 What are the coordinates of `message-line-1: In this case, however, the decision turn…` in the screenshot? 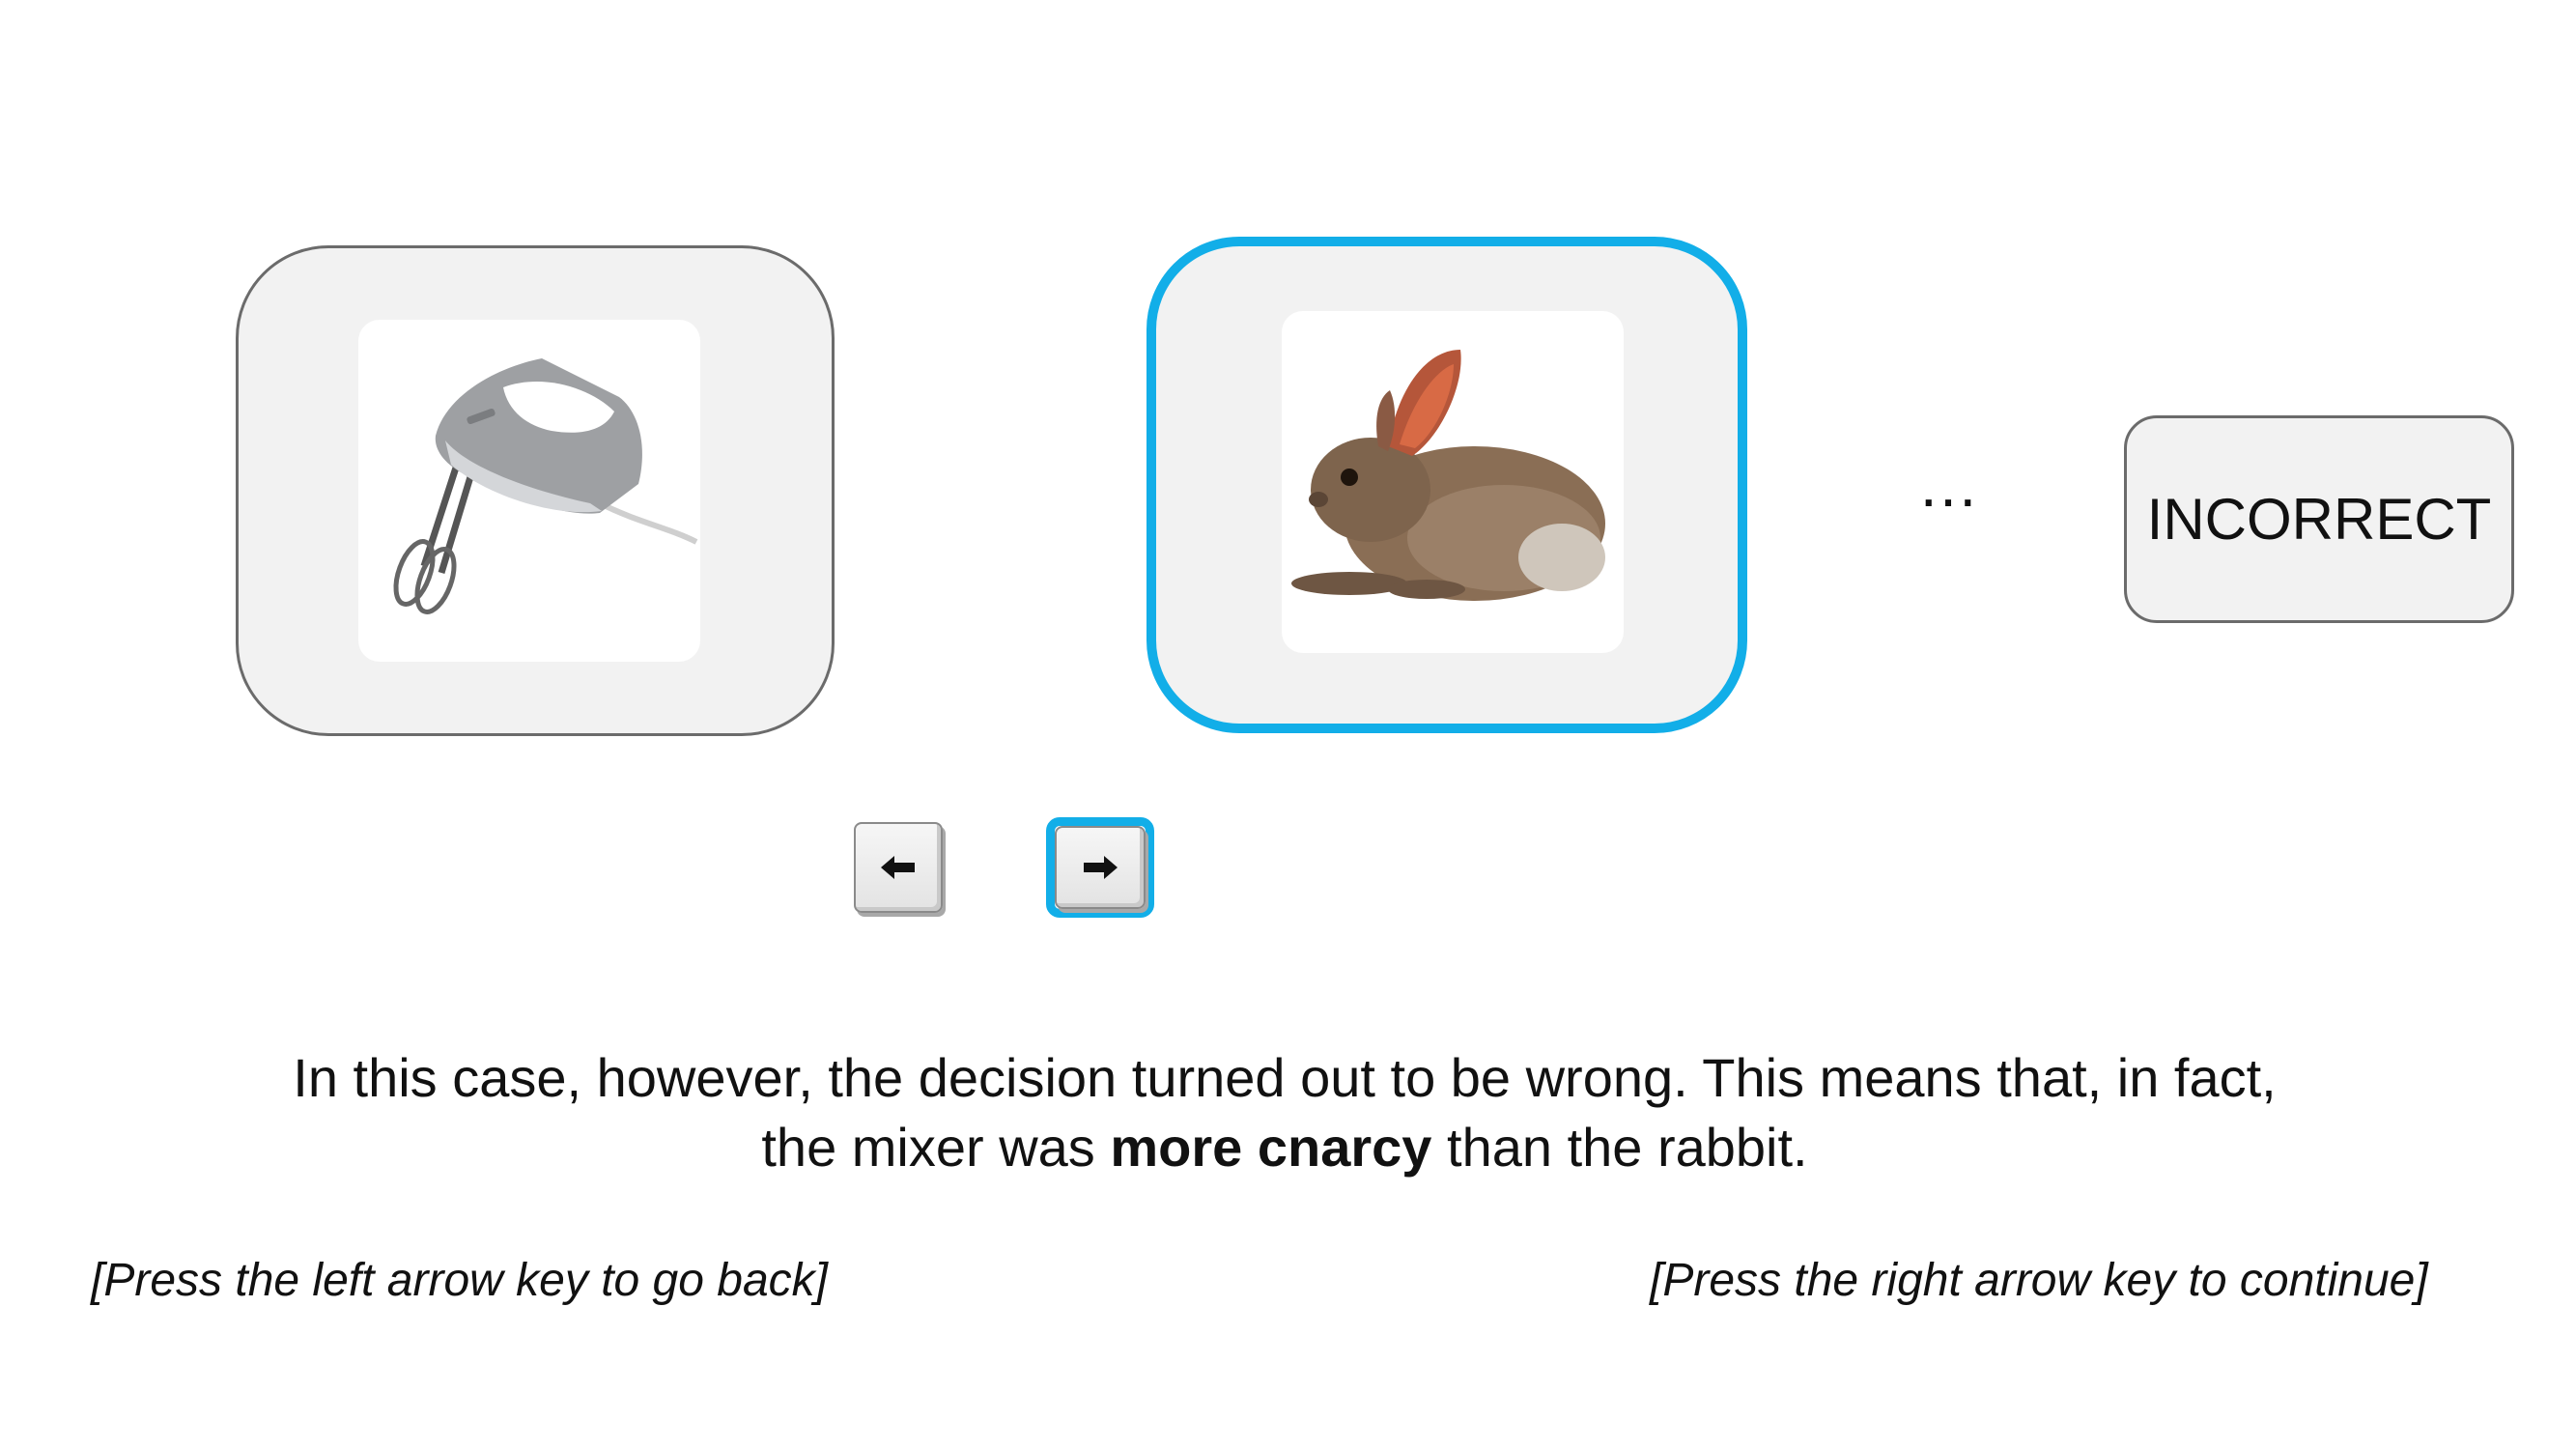 It's located at (1285, 1077).